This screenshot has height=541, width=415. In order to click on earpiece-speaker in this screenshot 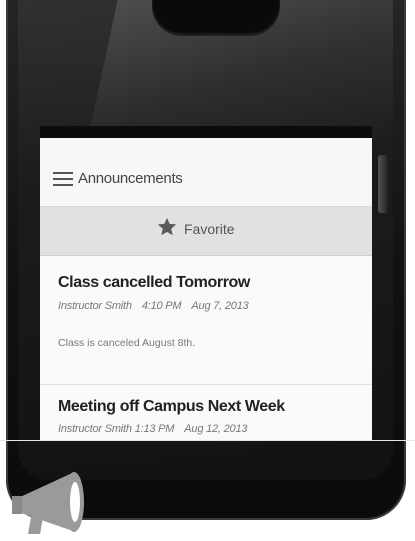, I will do `click(216, 18)`.